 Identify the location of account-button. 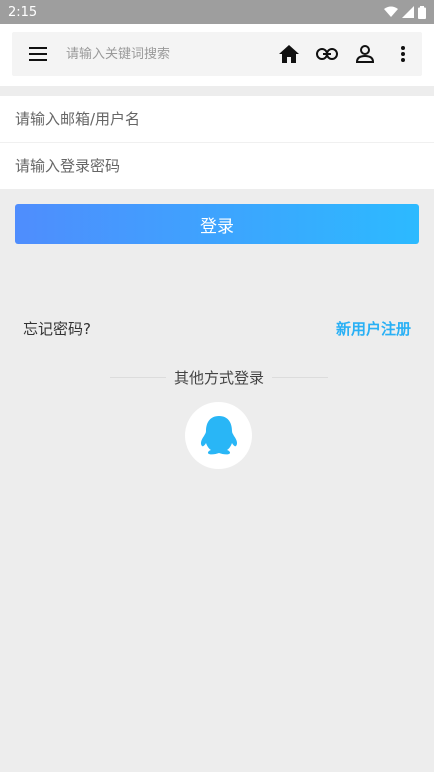
(365, 54).